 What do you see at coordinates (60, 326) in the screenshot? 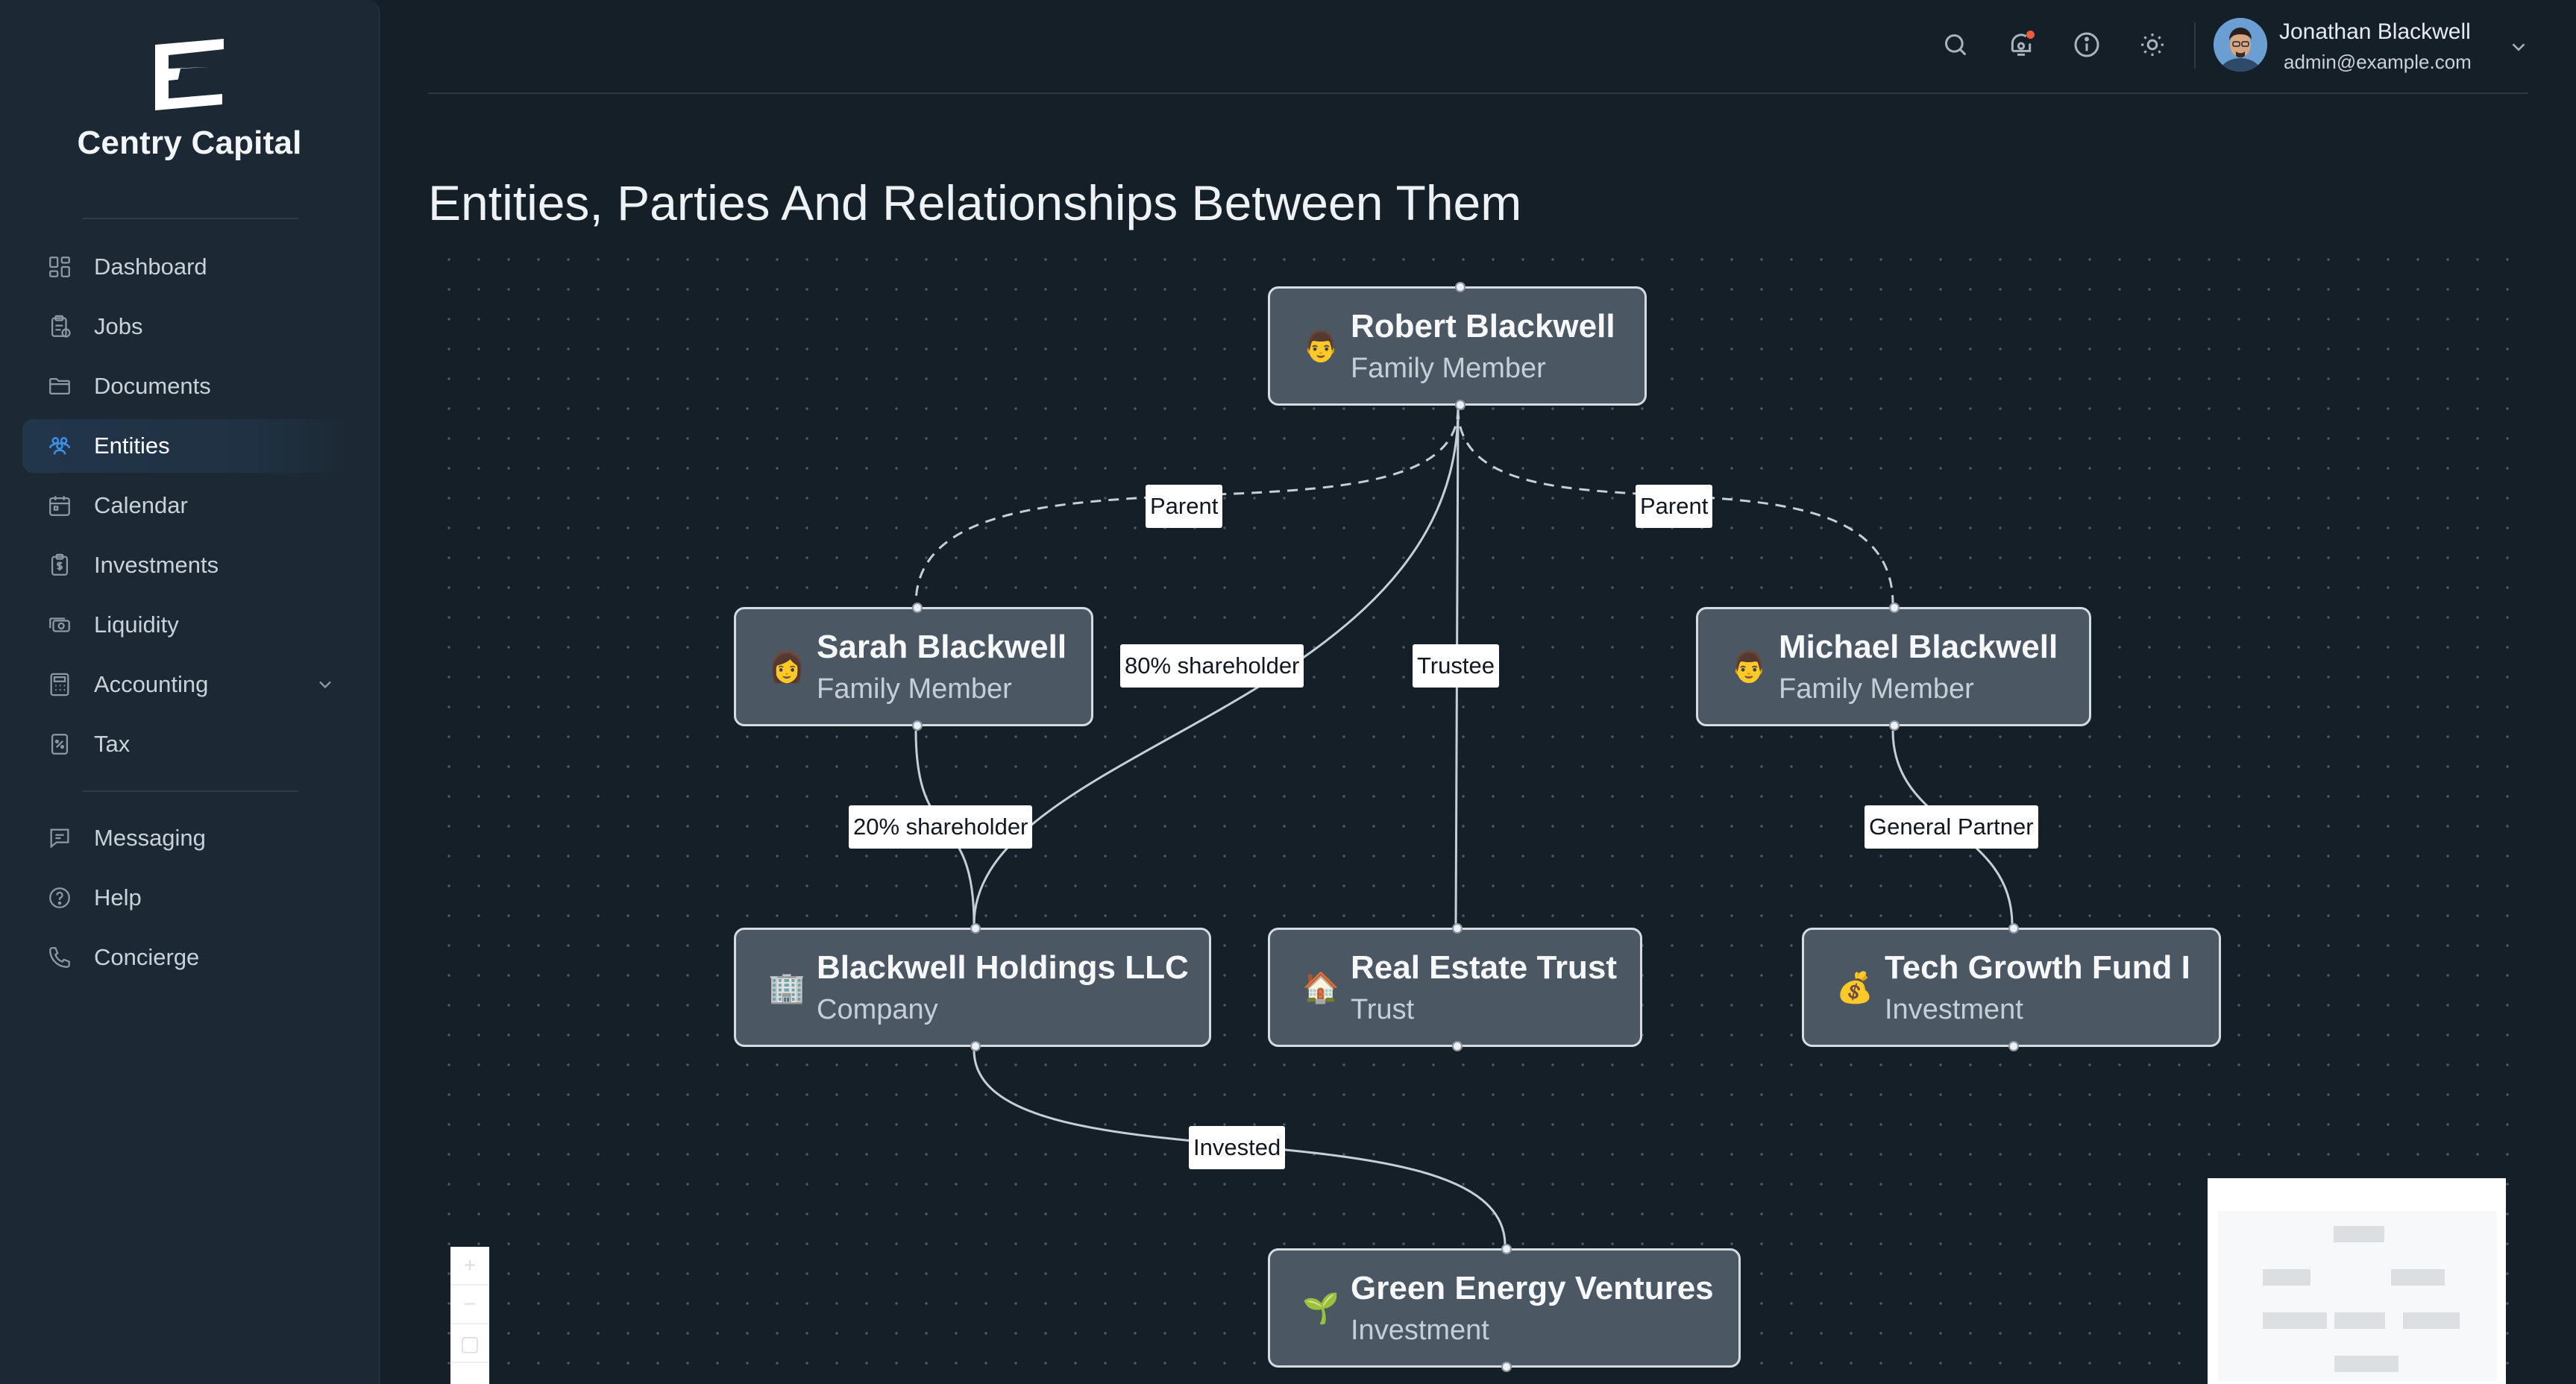
I see `clipboard-icon` at bounding box center [60, 326].